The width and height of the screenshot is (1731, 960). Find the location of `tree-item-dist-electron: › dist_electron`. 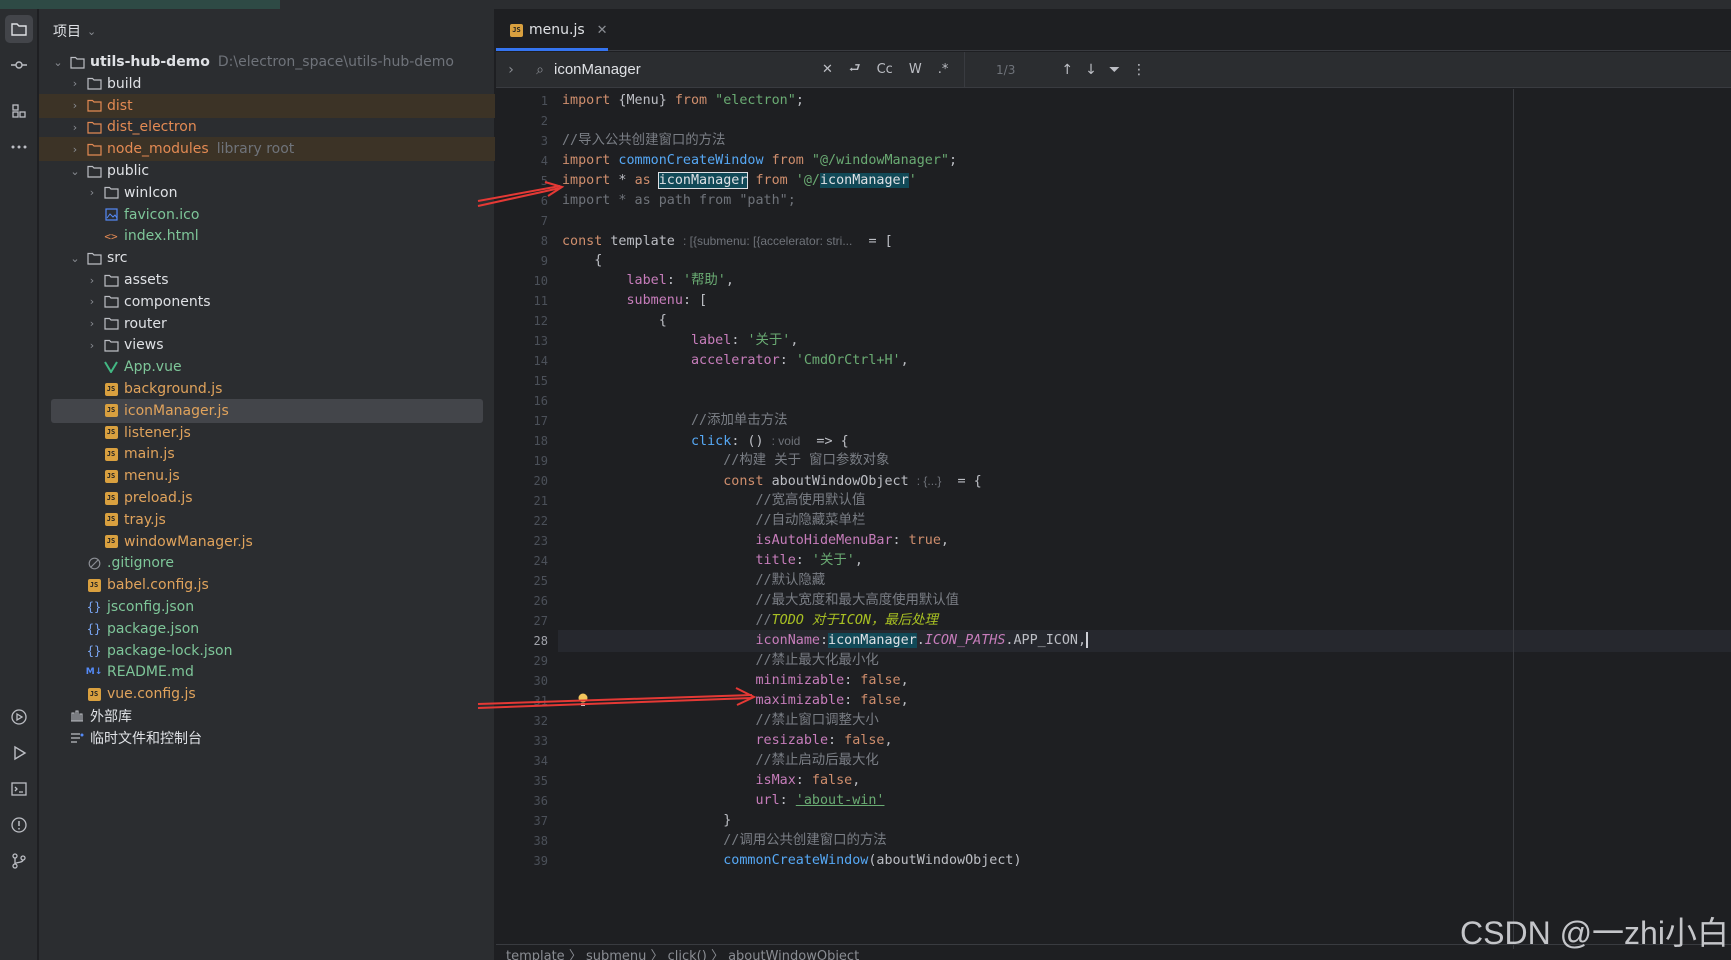

tree-item-dist-electron: › dist_electron is located at coordinates (267, 127).